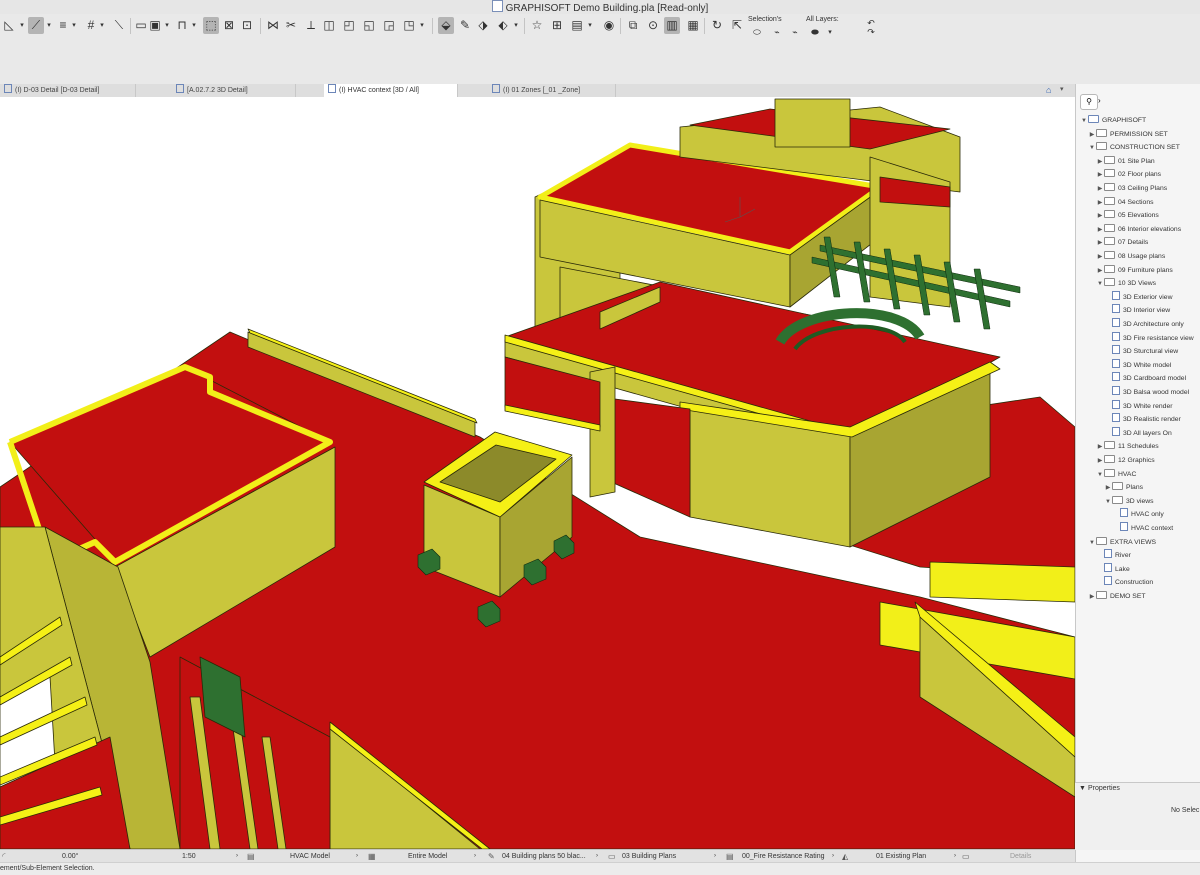  I want to click on navigator-item-3d-realistic-render: 3D Realistic render, so click(1142, 419).